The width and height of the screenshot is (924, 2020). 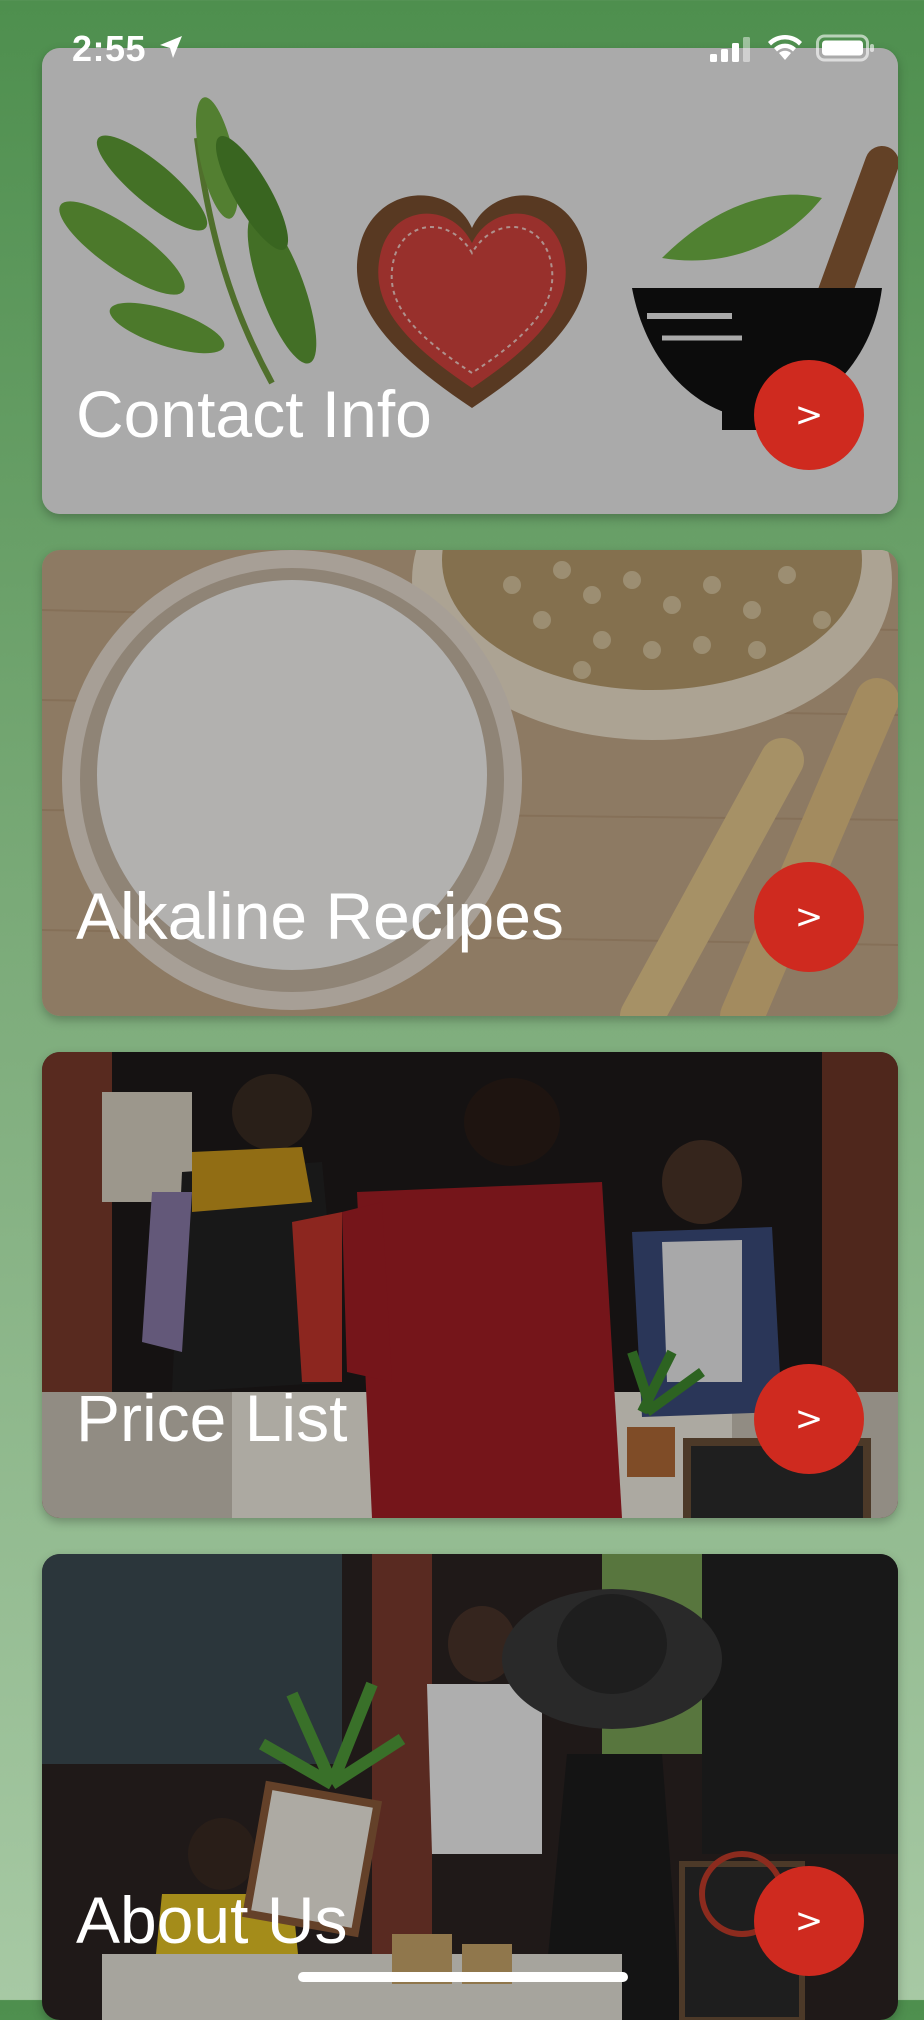 I want to click on about-us-go-button: >, so click(x=809, y=1921).